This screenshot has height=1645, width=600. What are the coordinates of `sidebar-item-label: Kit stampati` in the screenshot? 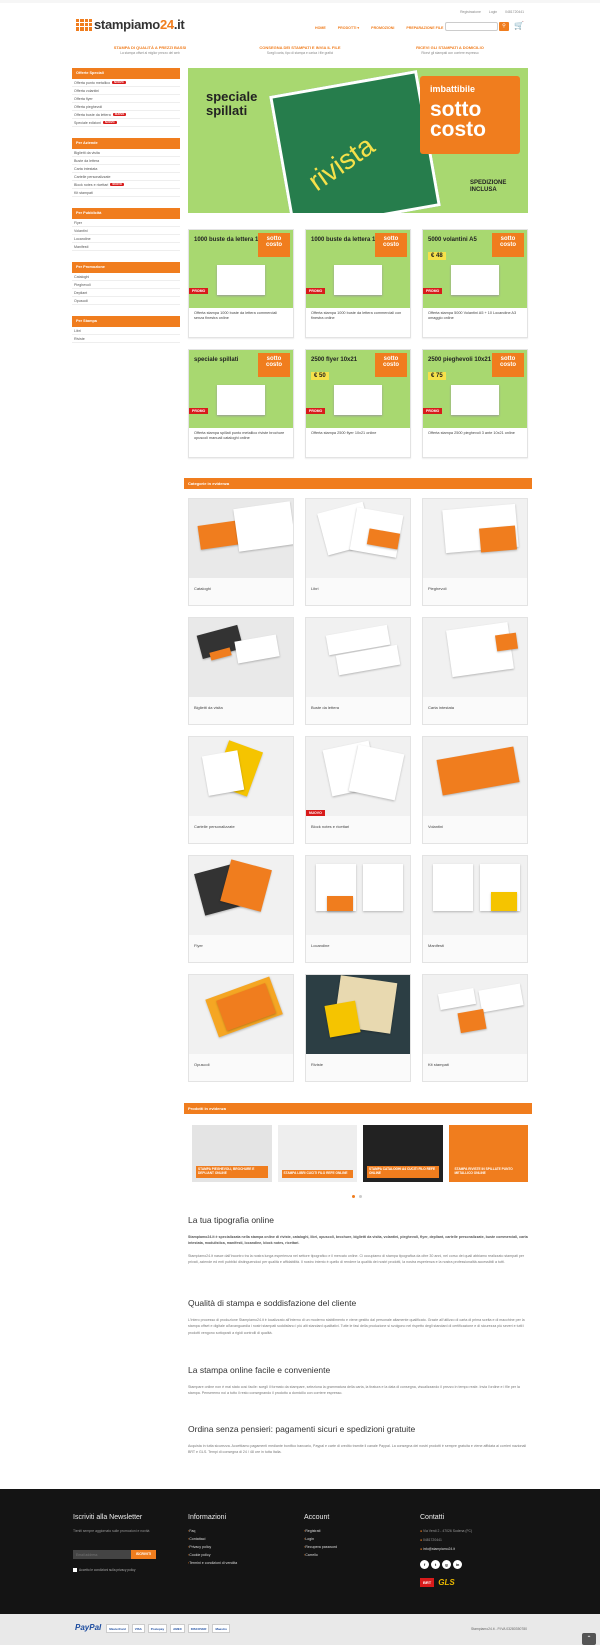 It's located at (83, 192).